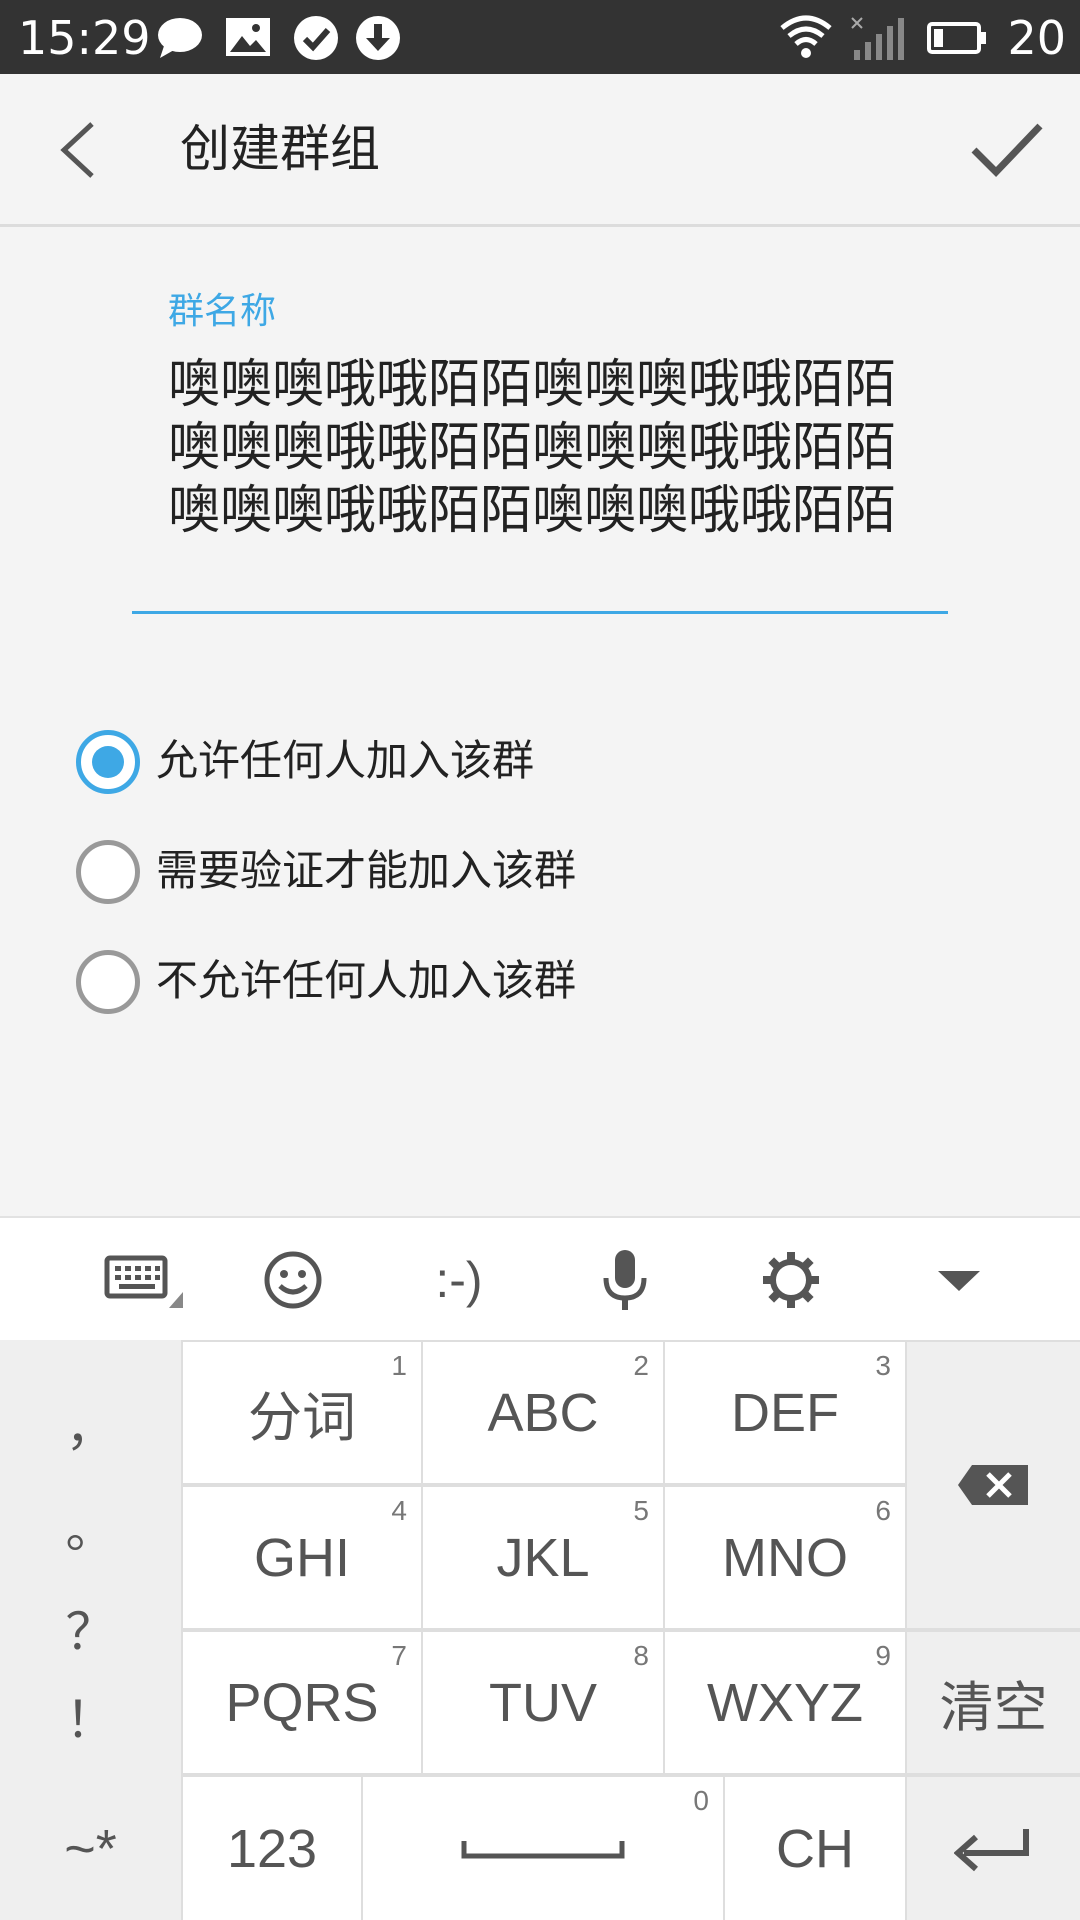  Describe the element at coordinates (90, 1424) in the screenshot. I see `punct-comma-key: ，` at that location.